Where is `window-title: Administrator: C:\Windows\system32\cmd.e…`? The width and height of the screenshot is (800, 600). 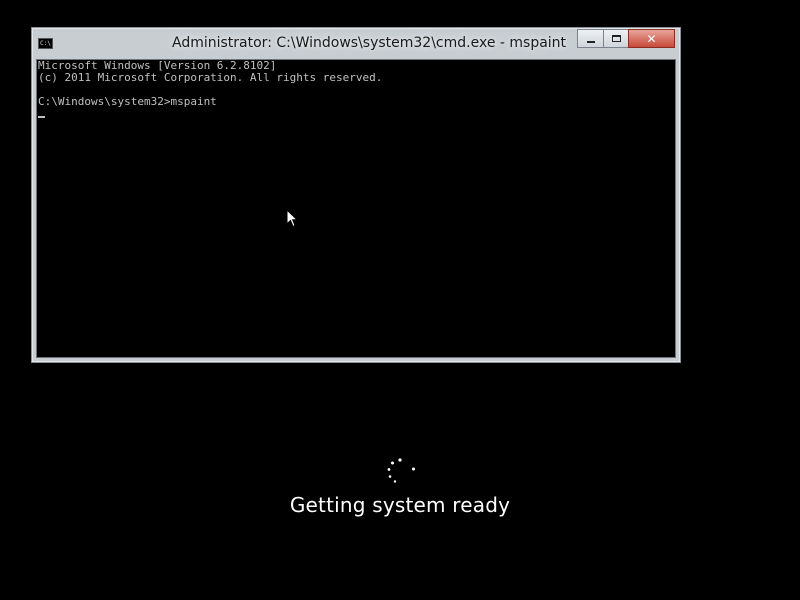
window-title: Administrator: C:\Windows\system32\cmd.e… is located at coordinates (369, 43).